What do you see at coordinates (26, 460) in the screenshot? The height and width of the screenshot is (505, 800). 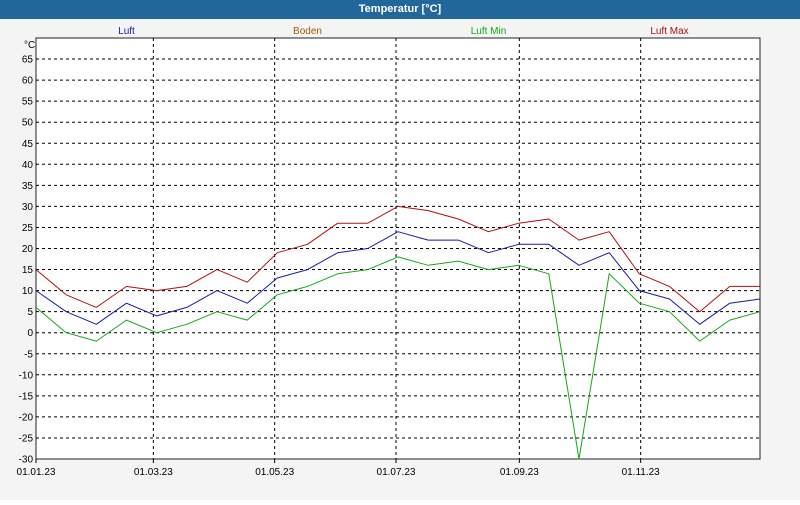 I see `y-tick-label: -30` at bounding box center [26, 460].